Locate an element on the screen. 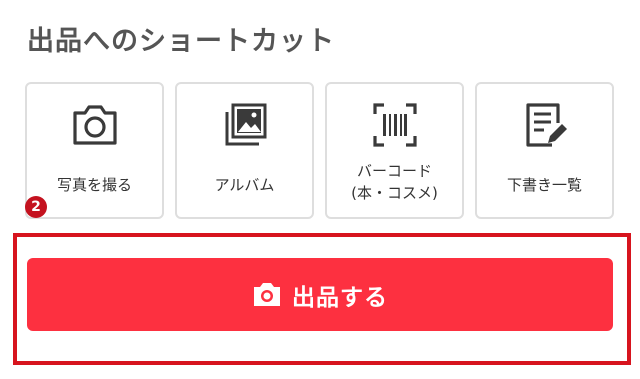  shortcut-label: 下書き一覧 is located at coordinates (544, 185).